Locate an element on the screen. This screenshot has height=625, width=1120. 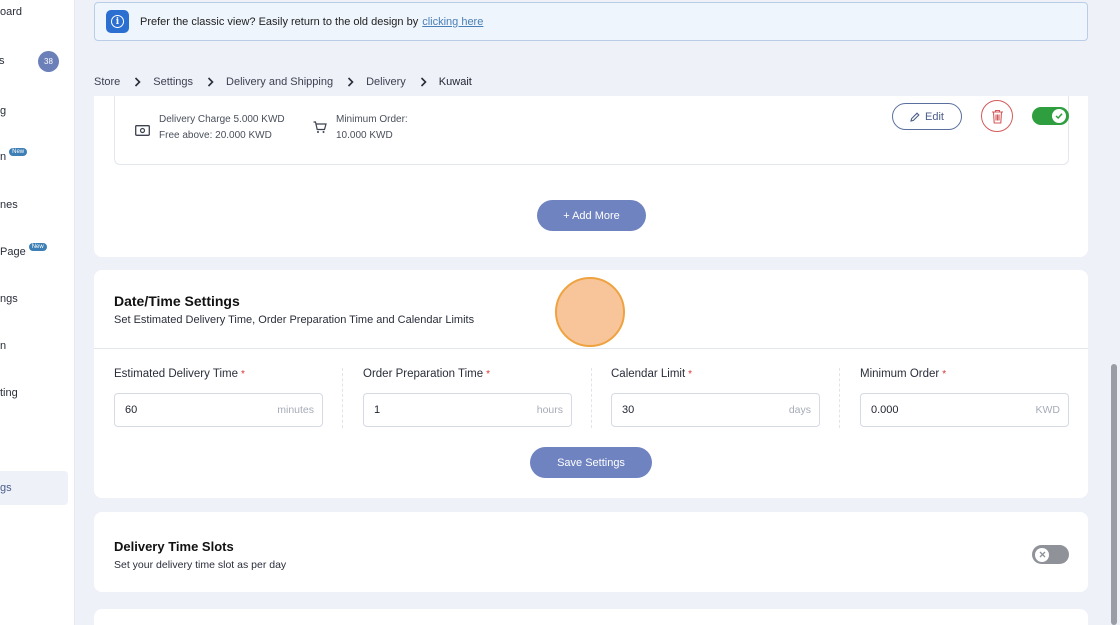
sidebar-item-orders: s is located at coordinates (2, 61).